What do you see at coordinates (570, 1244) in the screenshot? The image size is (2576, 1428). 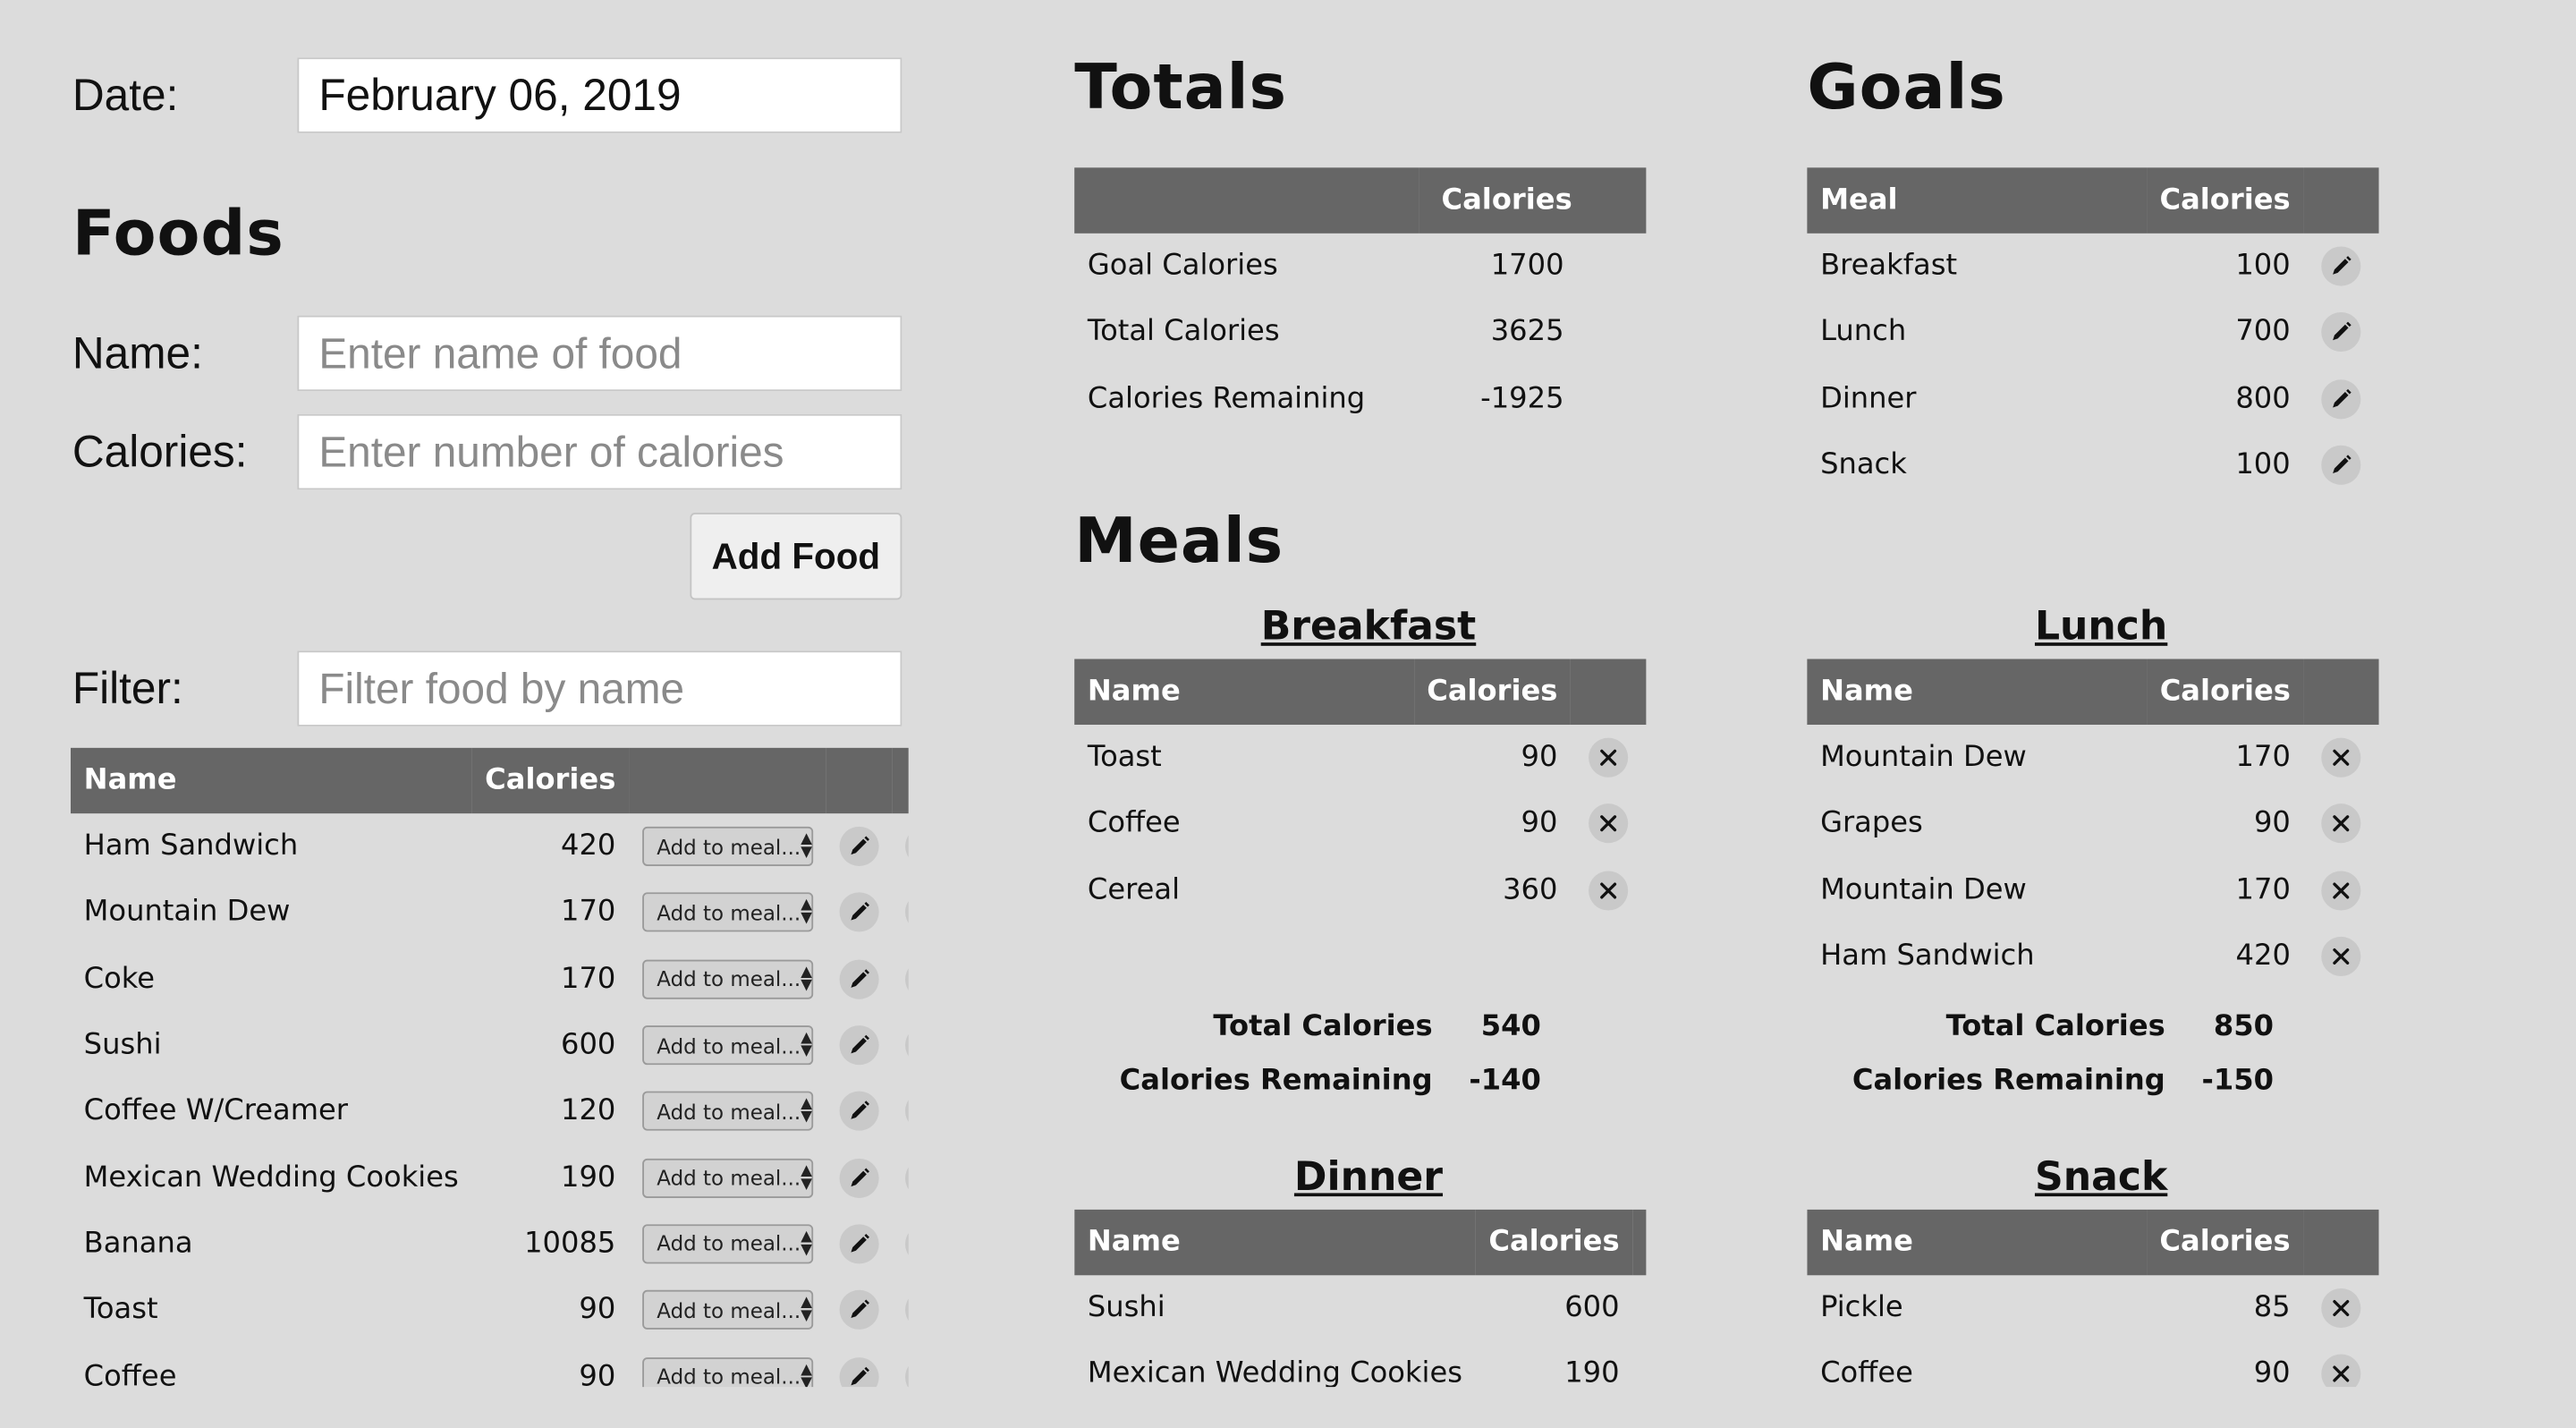 I see `food-calories: 10085` at bounding box center [570, 1244].